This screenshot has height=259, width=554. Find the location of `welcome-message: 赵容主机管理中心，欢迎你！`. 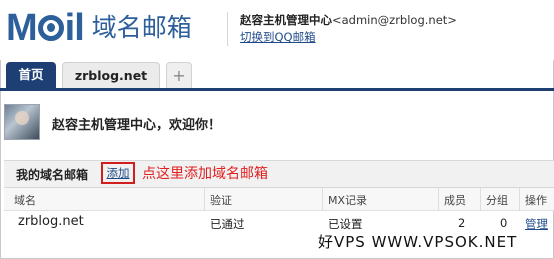

welcome-message: 赵容主机管理中心，欢迎你！ is located at coordinates (137, 125).